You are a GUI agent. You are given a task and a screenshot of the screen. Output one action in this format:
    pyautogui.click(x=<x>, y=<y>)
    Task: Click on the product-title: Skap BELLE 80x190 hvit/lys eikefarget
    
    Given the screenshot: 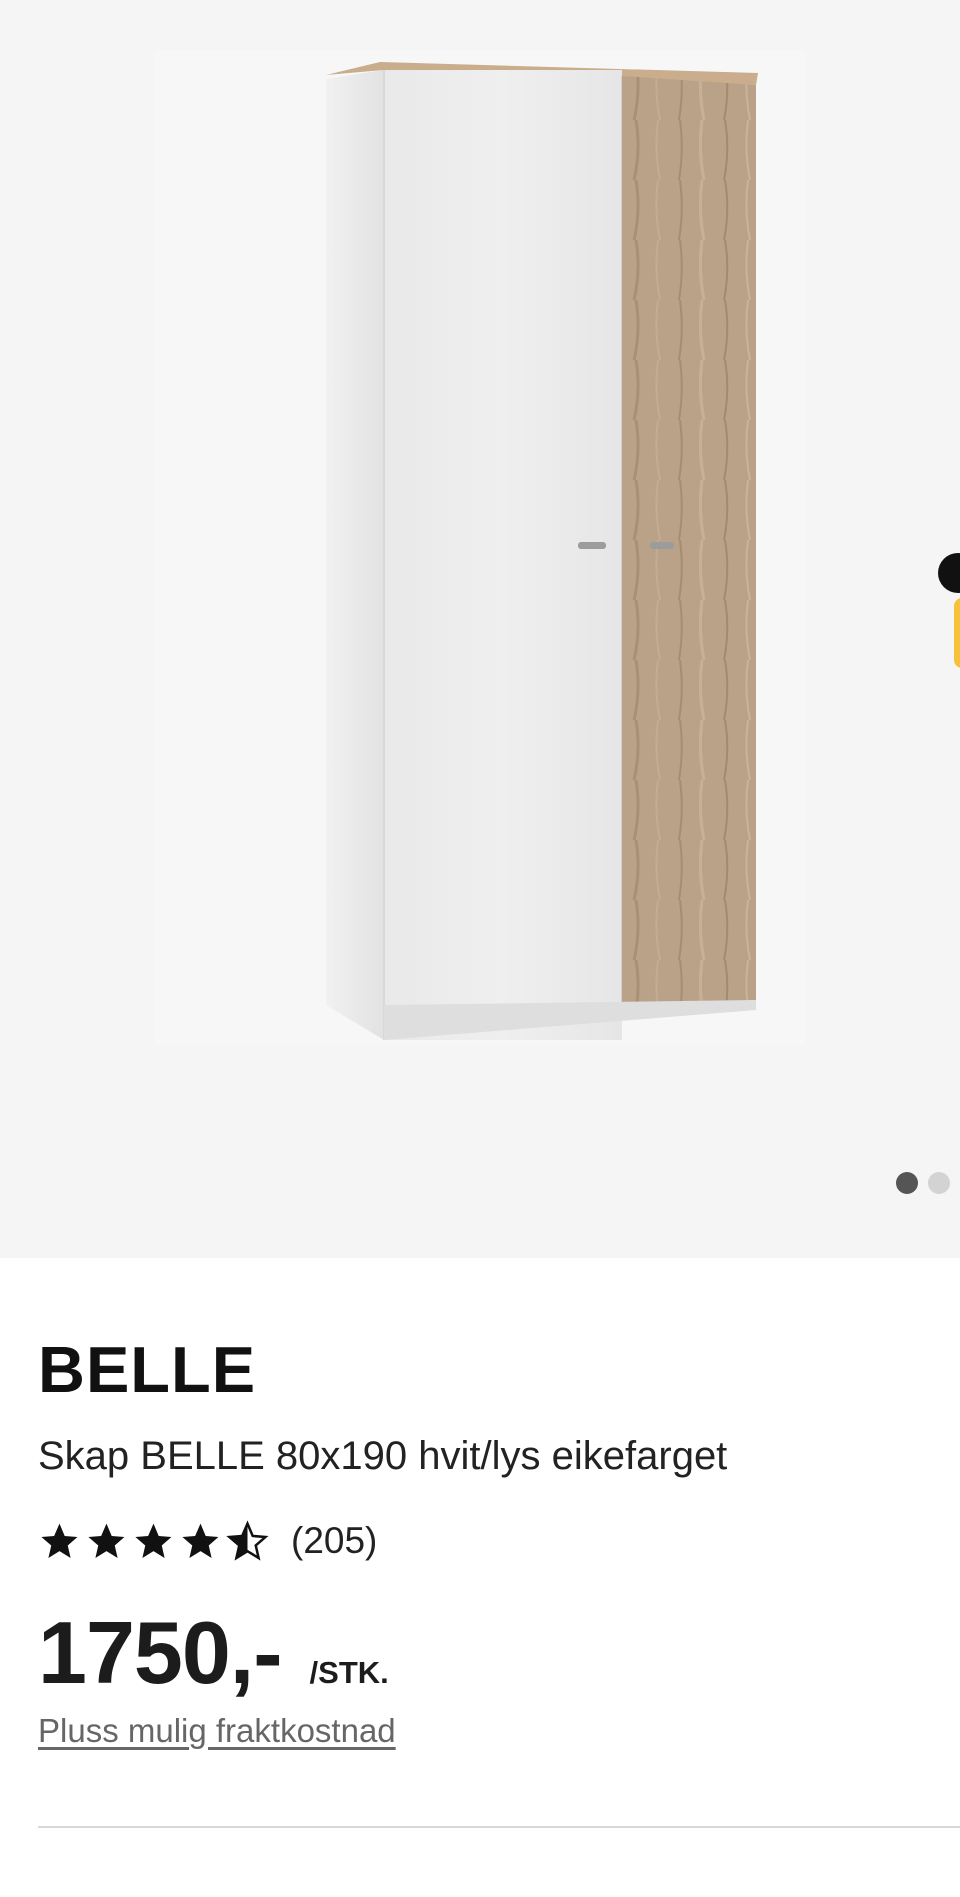 What is the action you would take?
    pyautogui.click(x=383, y=1456)
    